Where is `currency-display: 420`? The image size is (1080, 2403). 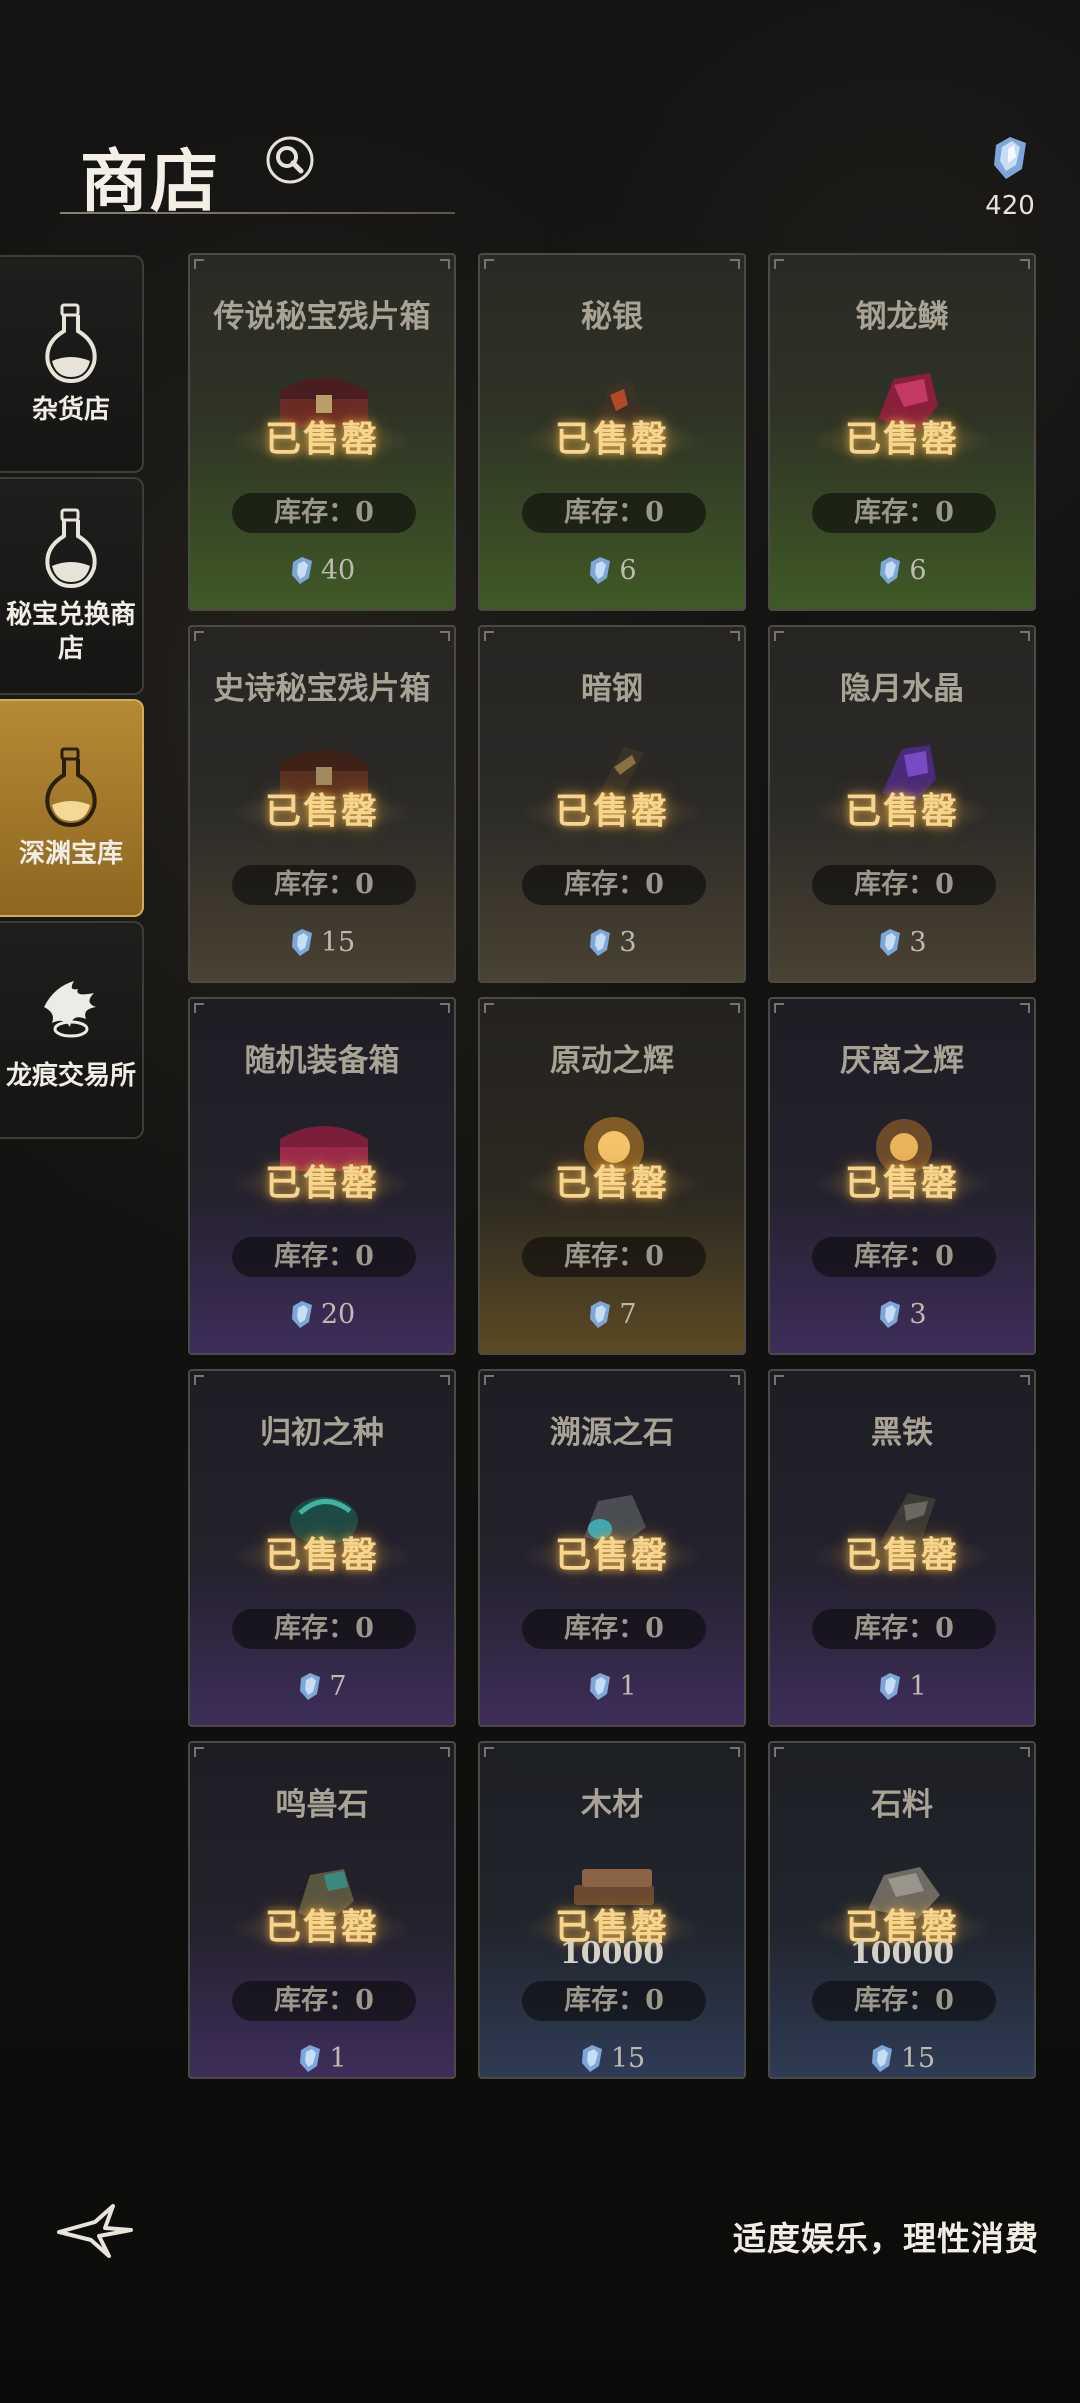 currency-display: 420 is located at coordinates (1010, 178).